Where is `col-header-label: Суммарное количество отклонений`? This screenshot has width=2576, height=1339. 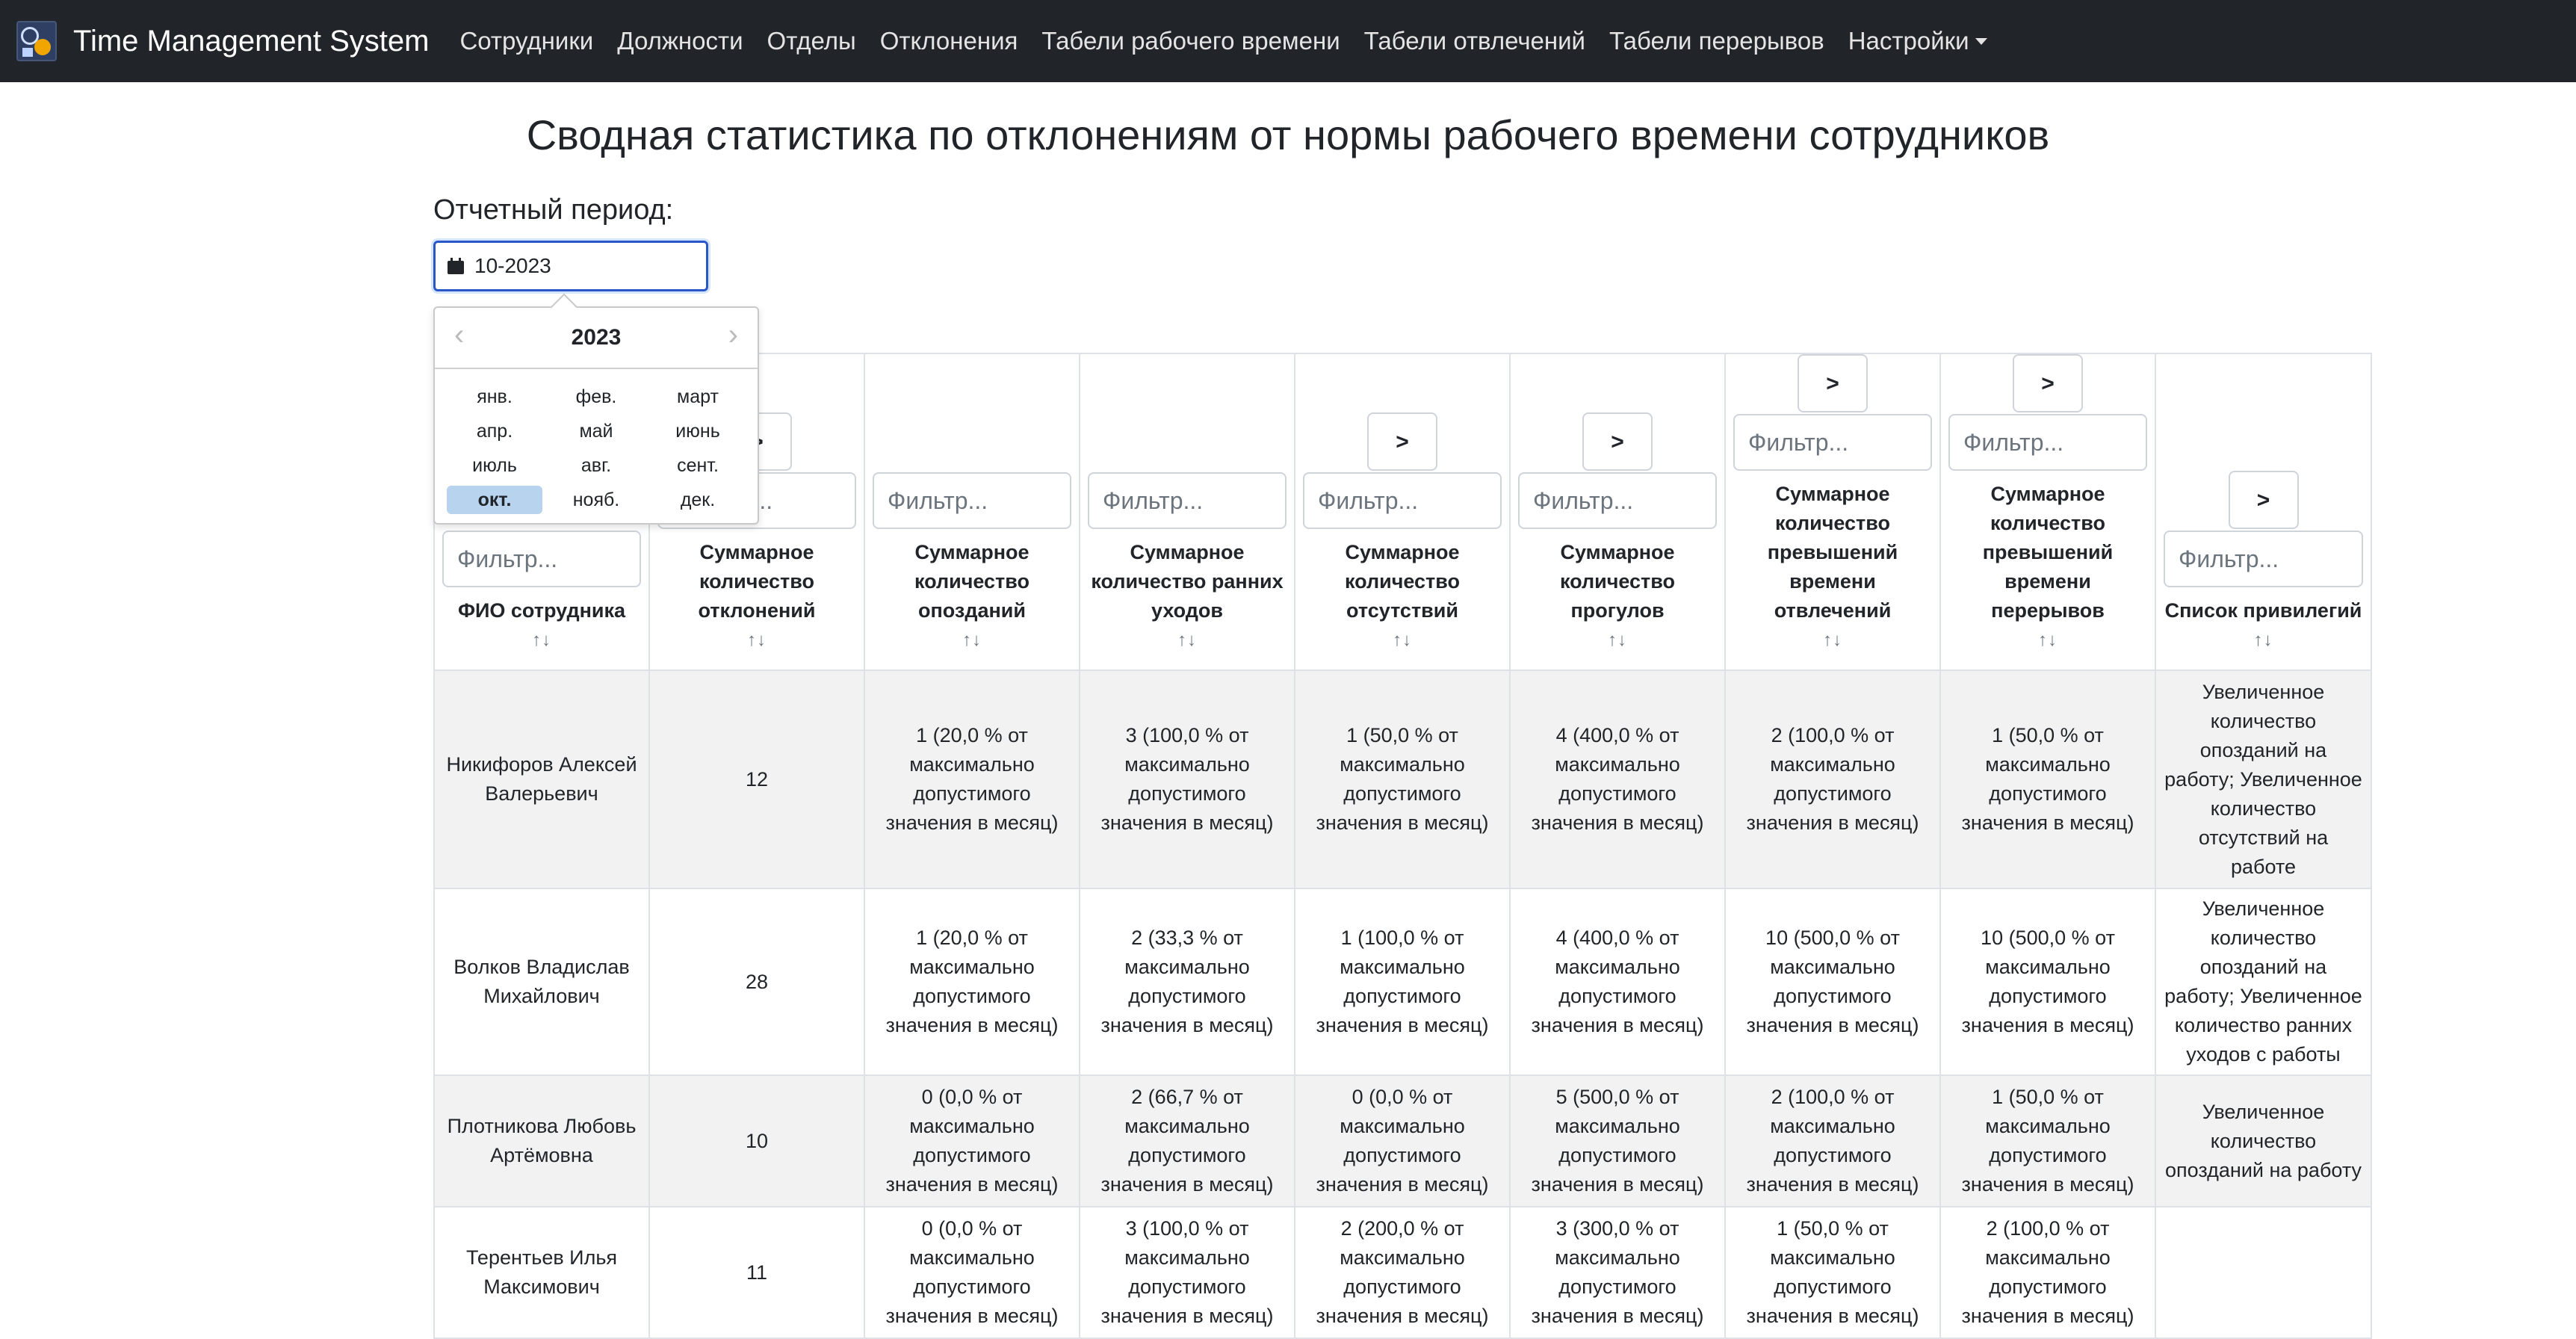
col-header-label: Суммарное количество отклонений is located at coordinates (757, 581).